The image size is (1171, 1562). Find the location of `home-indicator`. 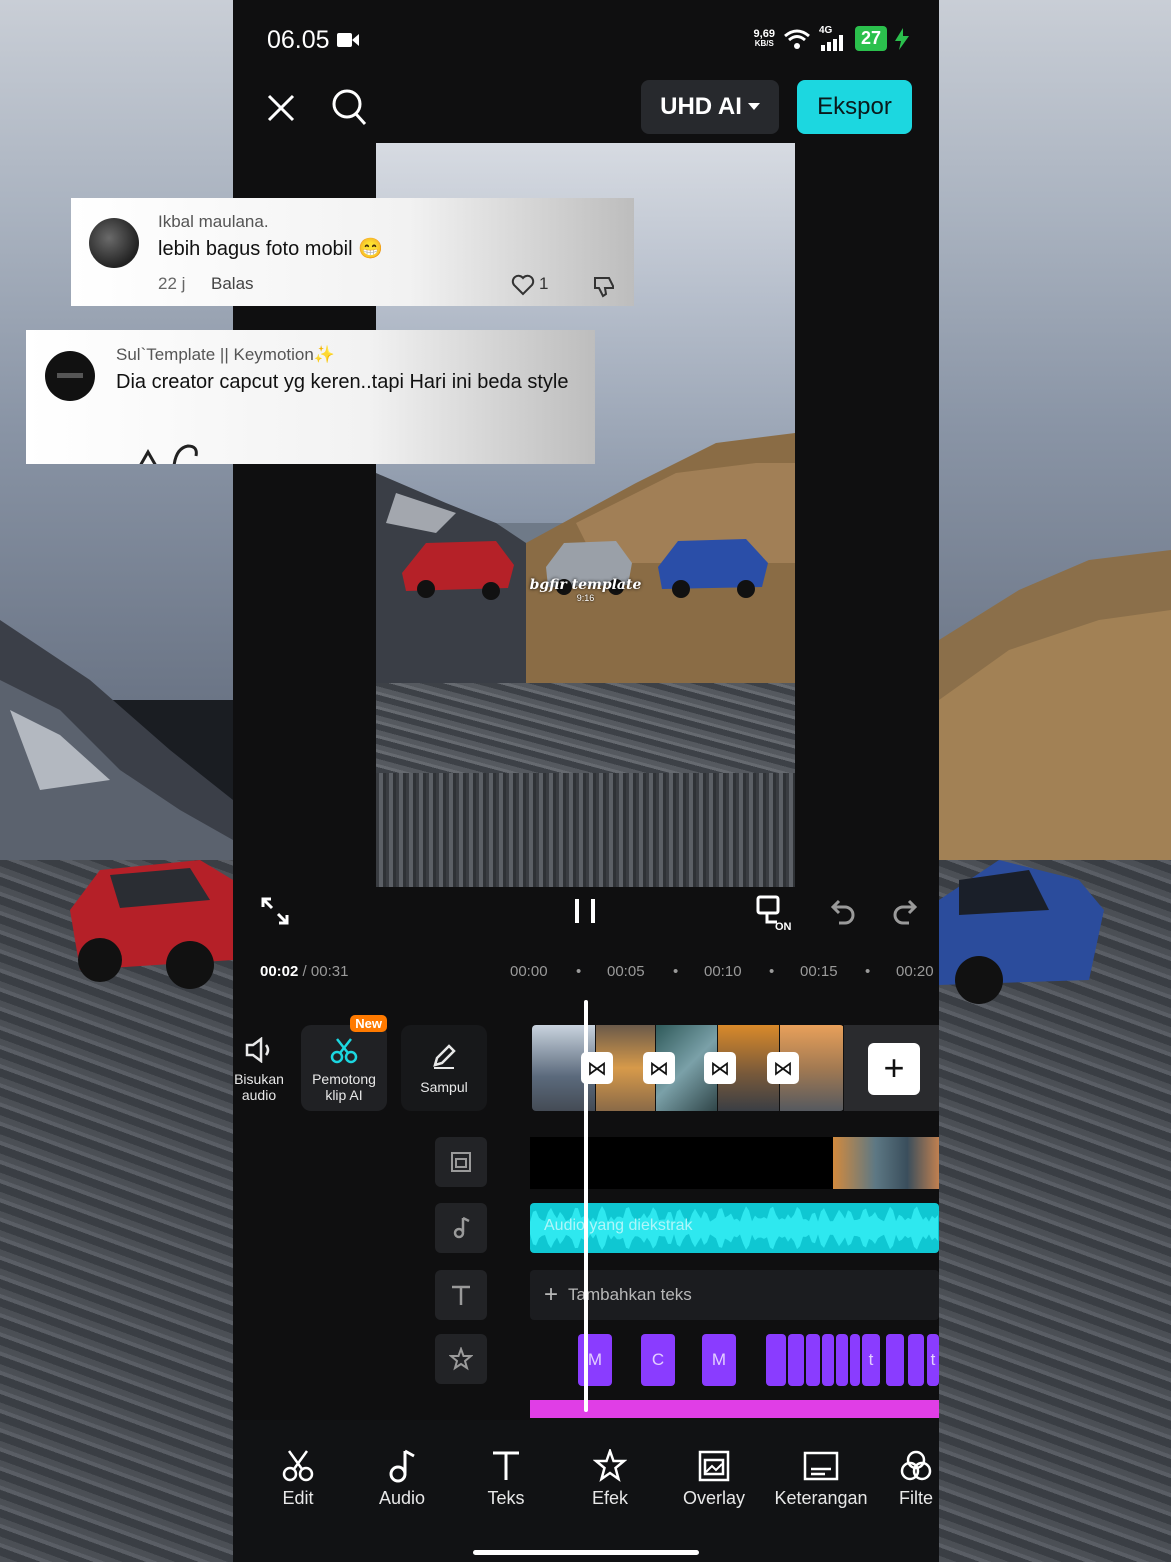

home-indicator is located at coordinates (586, 1552).